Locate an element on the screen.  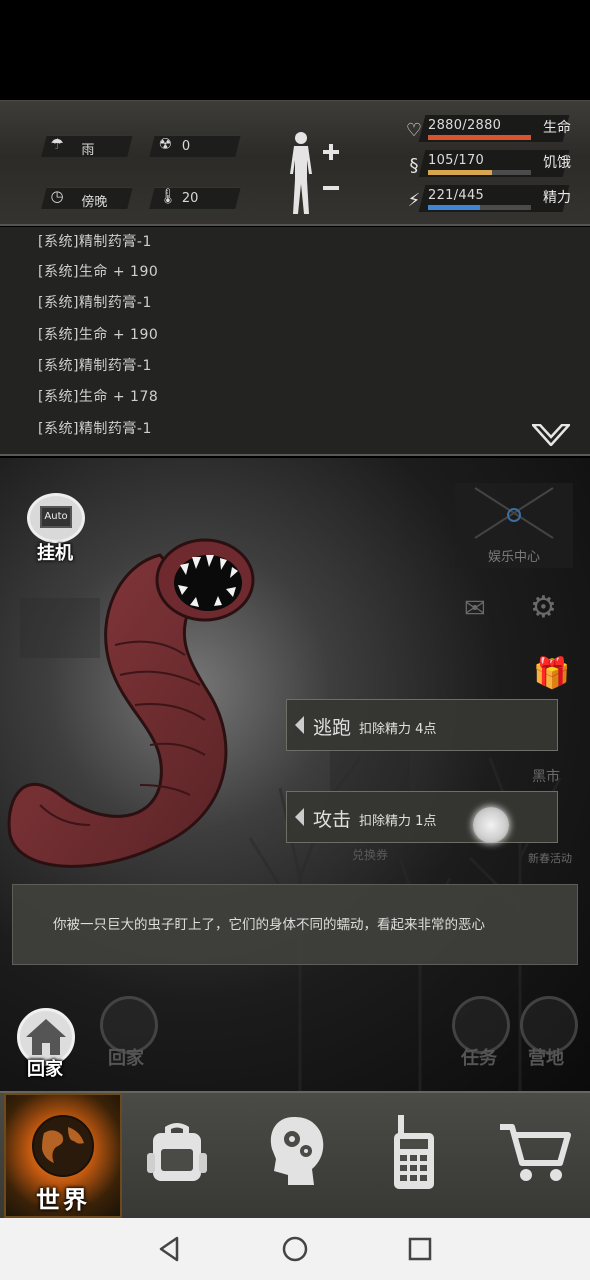
exchange-coupon-label: 兑换券 is located at coordinates (370, 855).